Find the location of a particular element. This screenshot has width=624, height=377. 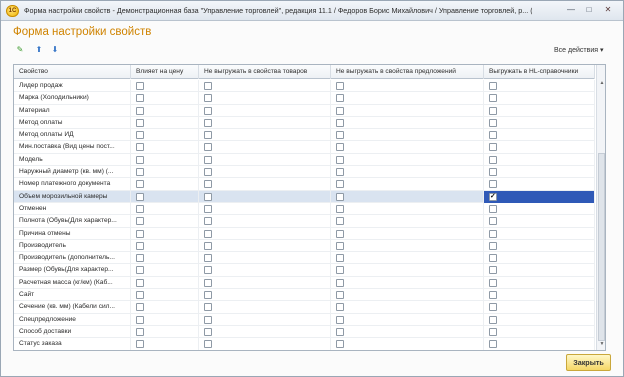

scroll-down-icon: ▼ is located at coordinates (601, 344).